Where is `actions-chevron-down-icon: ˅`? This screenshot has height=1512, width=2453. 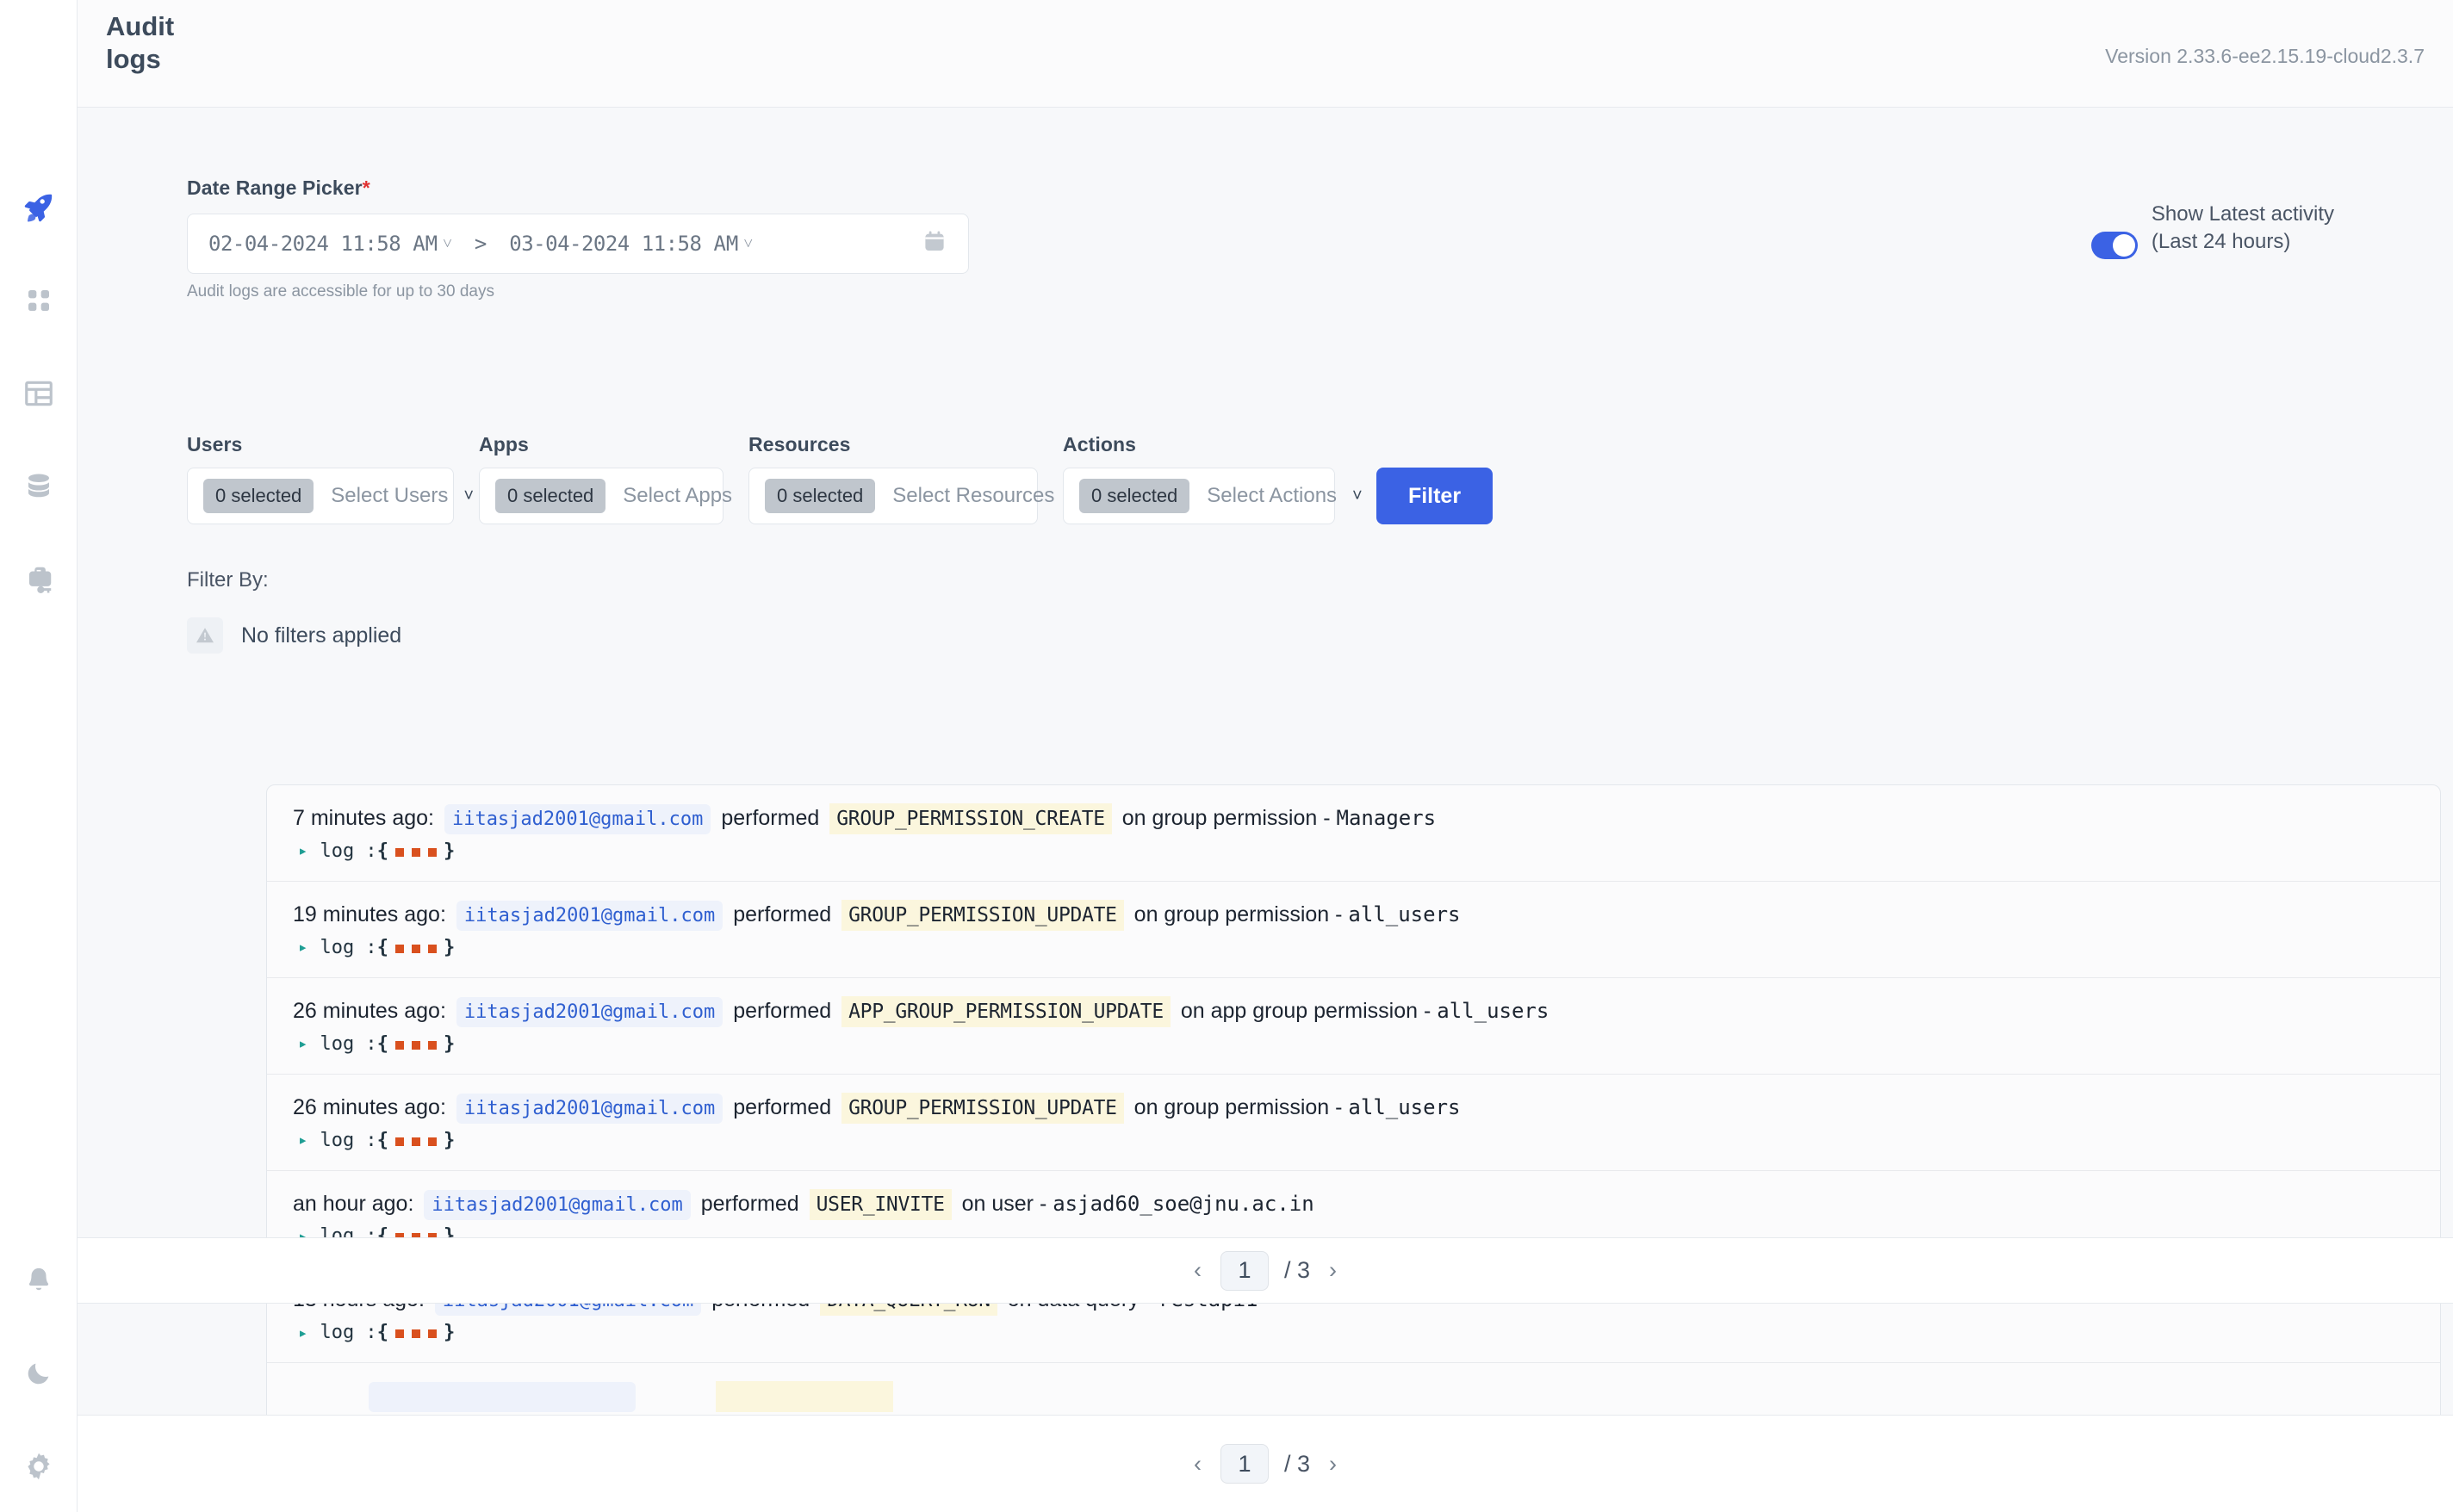 actions-chevron-down-icon: ˅ is located at coordinates (1350, 496).